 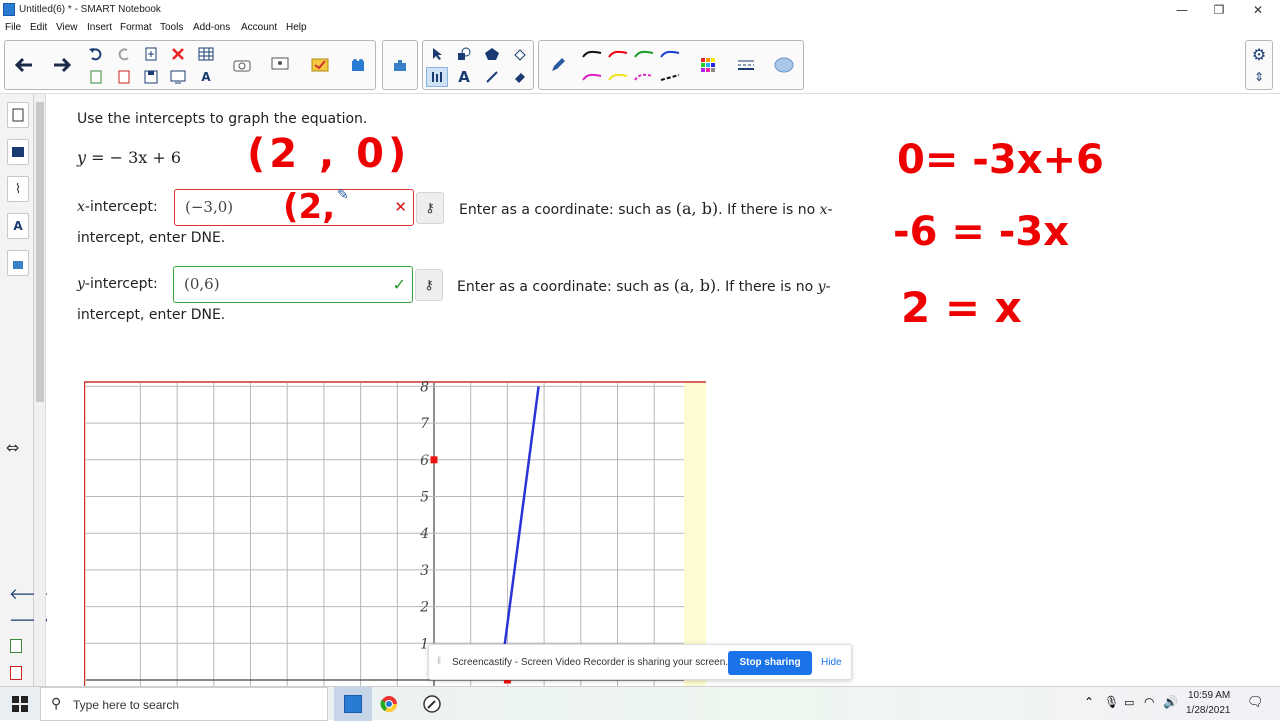 I want to click on menu-add-ons: Add-ons, so click(x=211, y=27).